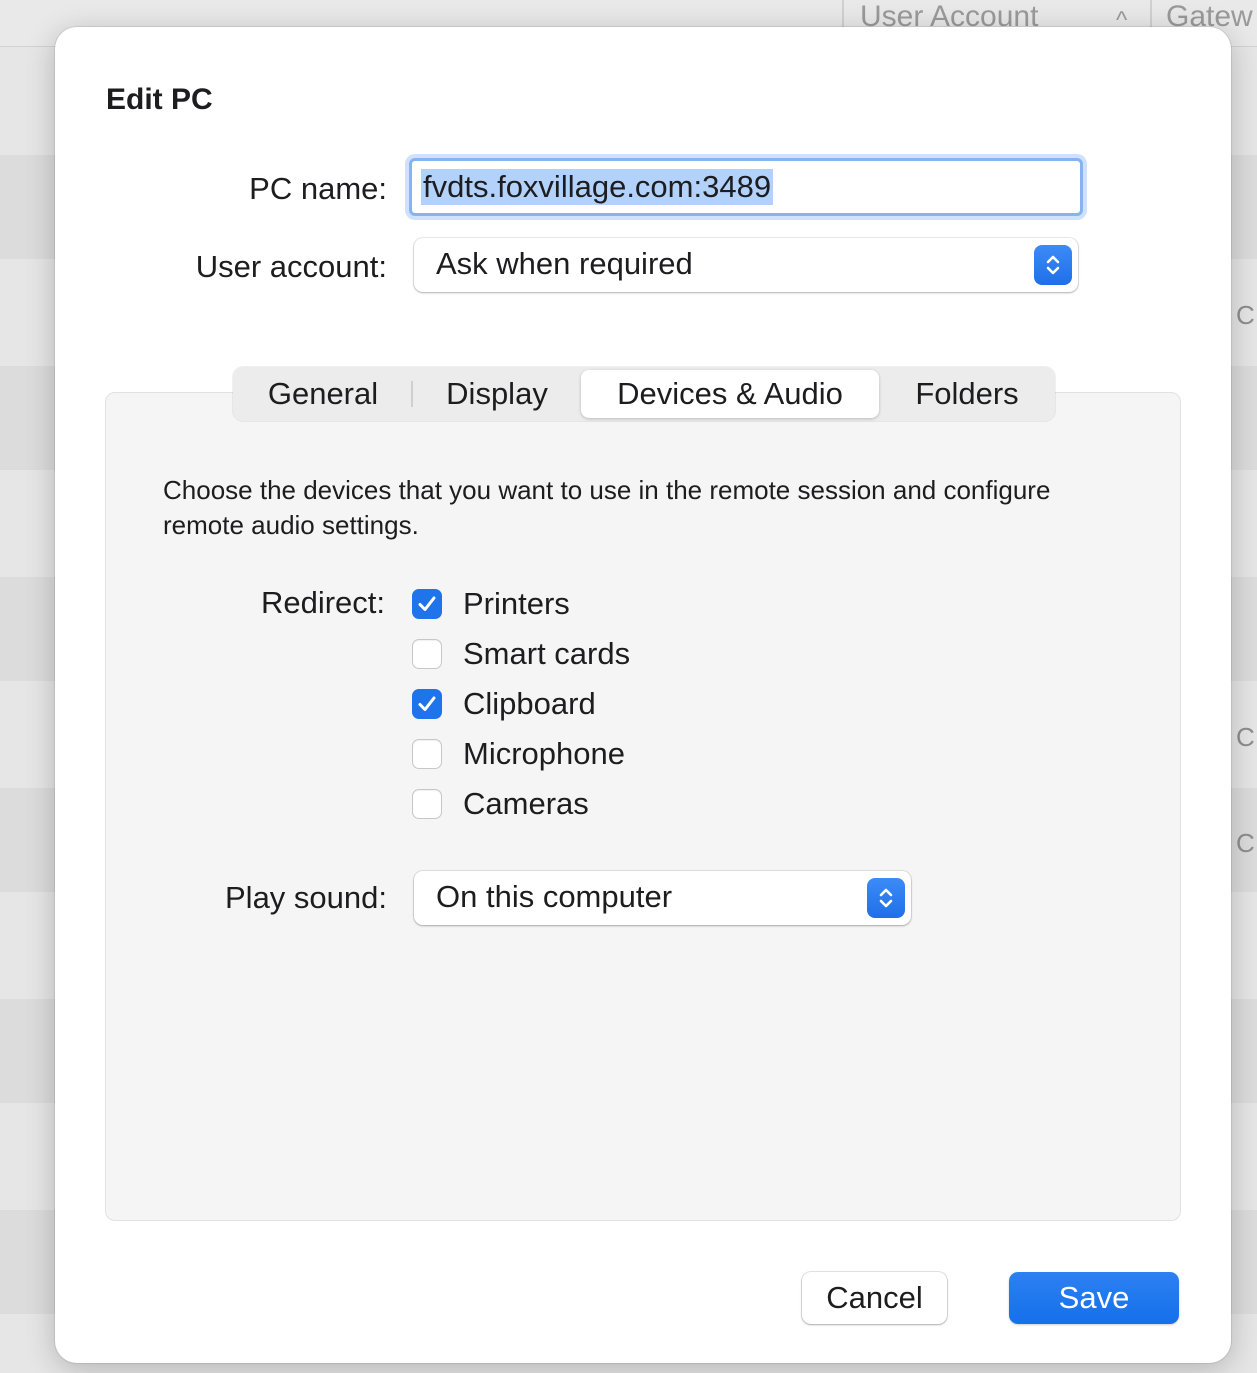 The image size is (1257, 1373). I want to click on checkbox-smart-cards: Smart cards, so click(521, 654).